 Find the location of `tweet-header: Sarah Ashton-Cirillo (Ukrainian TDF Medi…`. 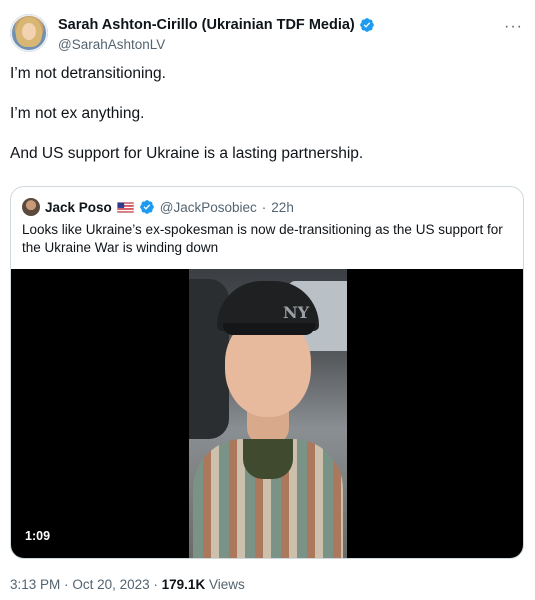

tweet-header: Sarah Ashton-Cirillo (Ukrainian TDF Medi… is located at coordinates (267, 34).